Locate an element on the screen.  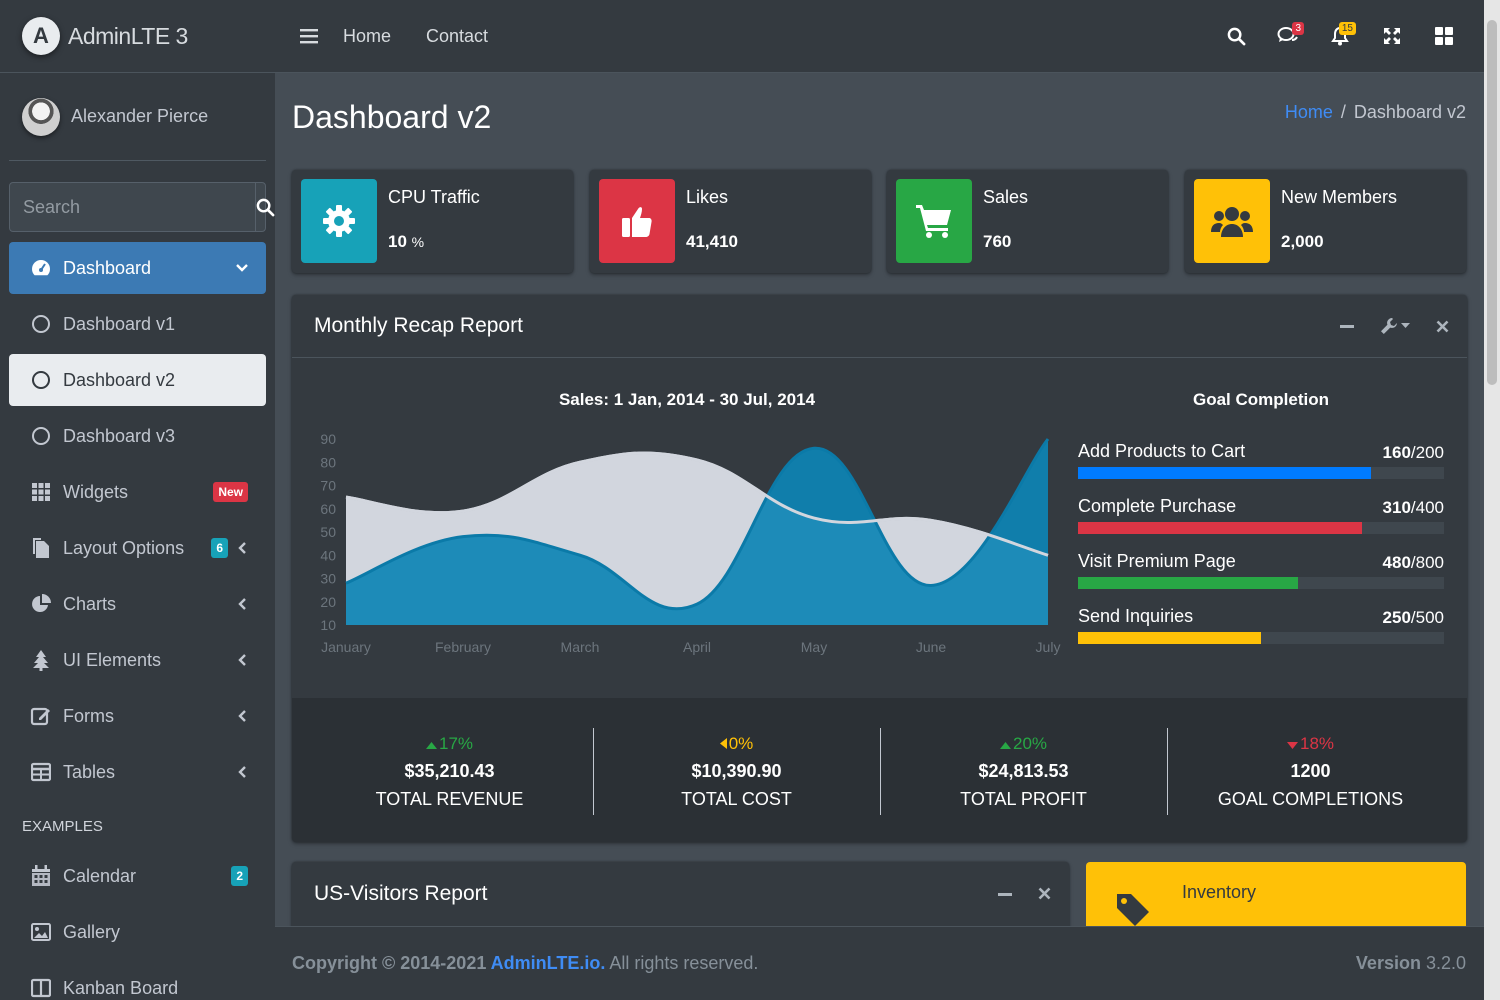
messages-badge: 3 is located at coordinates (1298, 28).